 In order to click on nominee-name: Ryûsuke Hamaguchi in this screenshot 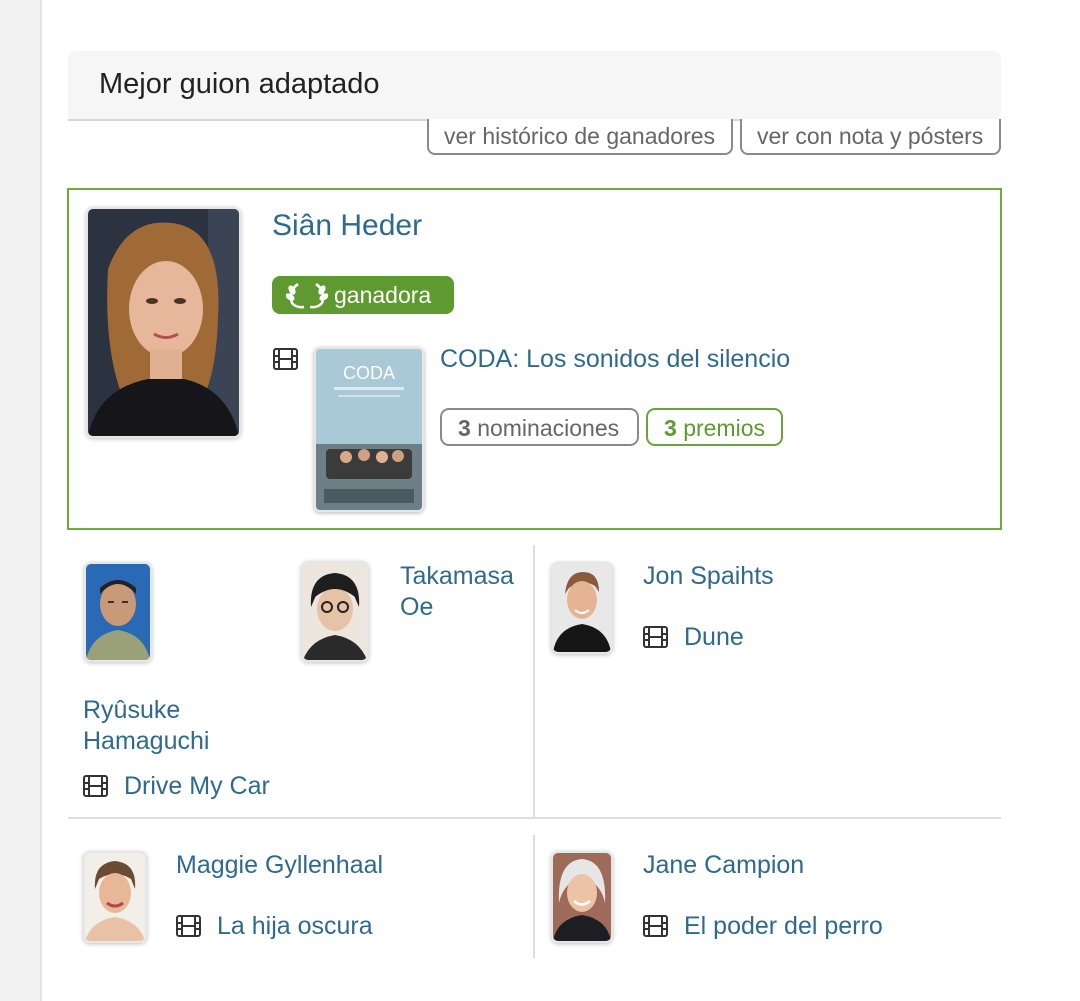, I will do `click(163, 726)`.